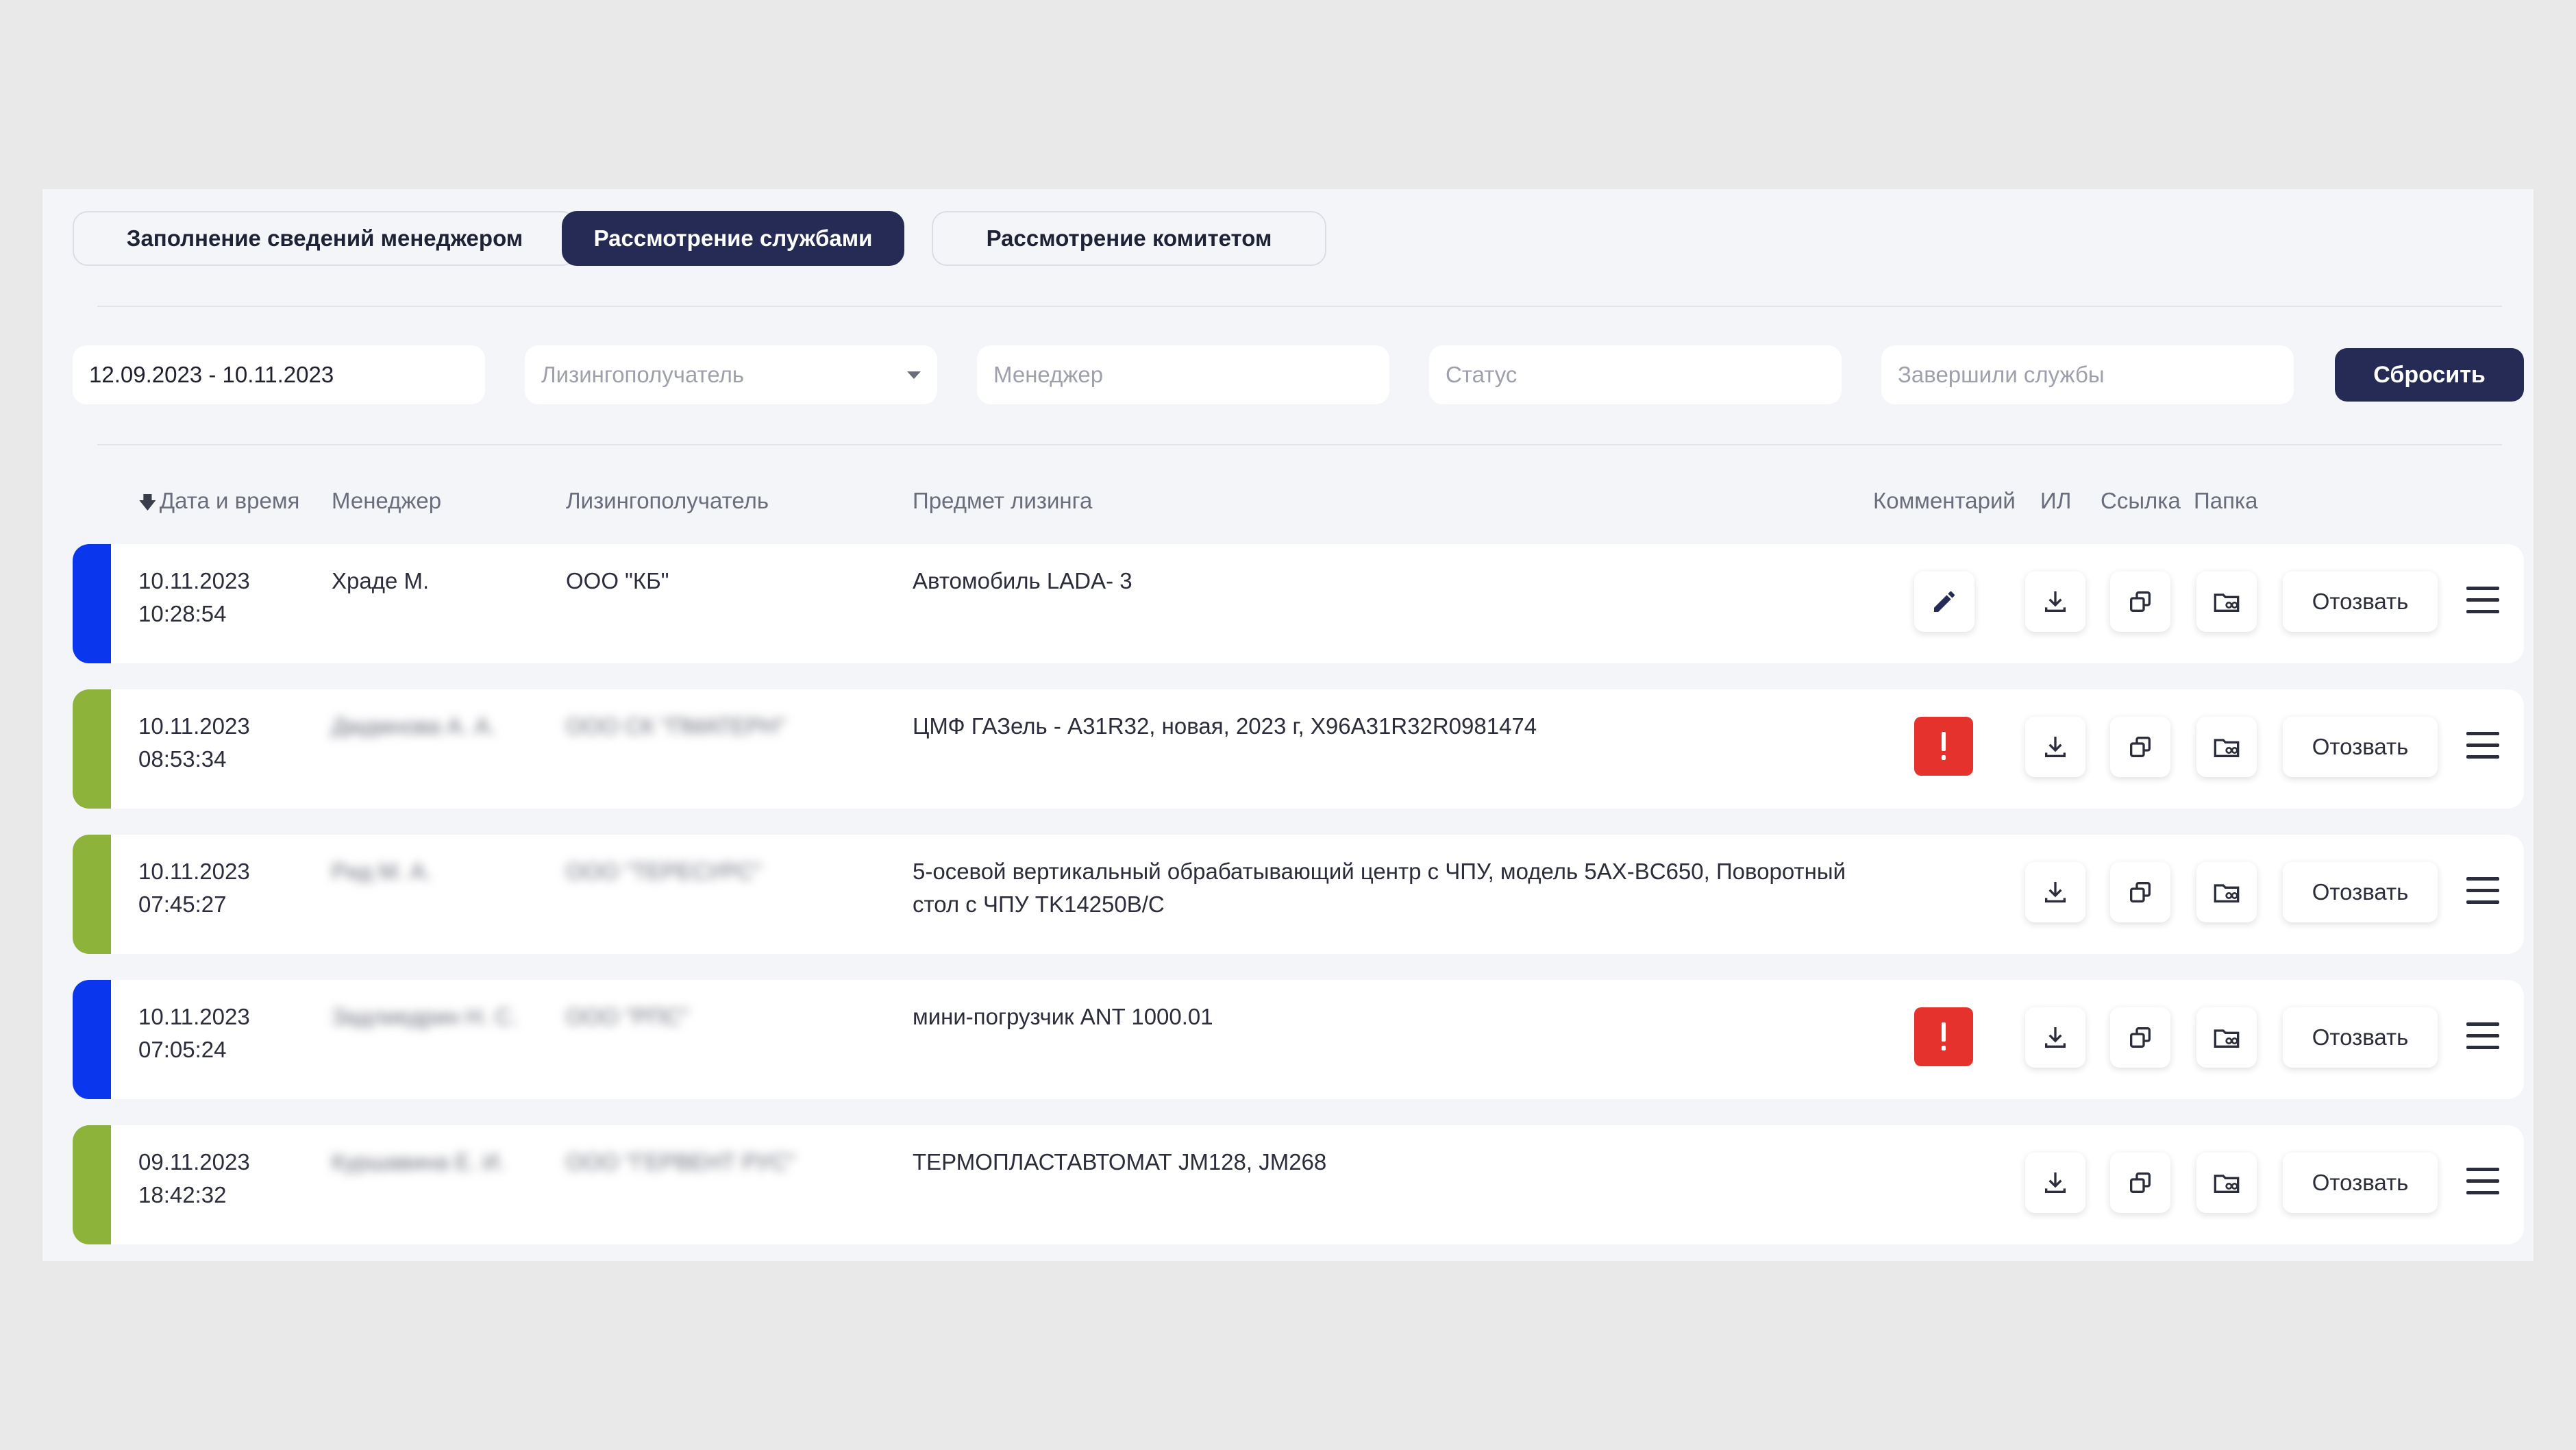 The height and width of the screenshot is (1450, 2576). What do you see at coordinates (680, 1162) in the screenshot?
I see `row-lessee: ООО "ГЕРВЕНТ РУС"` at bounding box center [680, 1162].